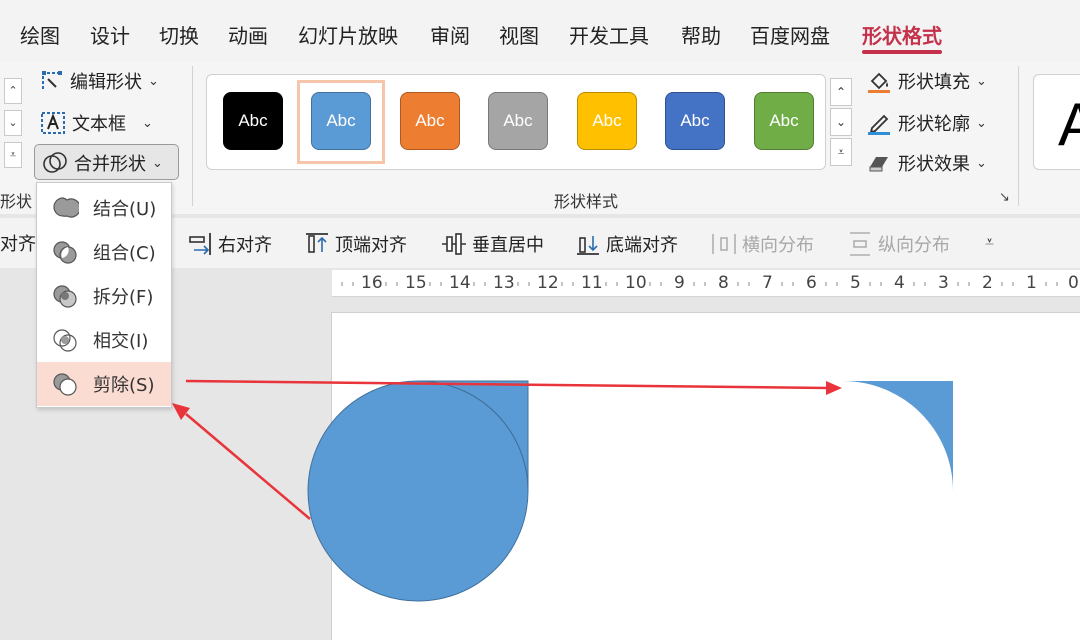 Image resolution: width=1080 pixels, height=640 pixels. I want to click on subtracted-shape-result, so click(898, 436).